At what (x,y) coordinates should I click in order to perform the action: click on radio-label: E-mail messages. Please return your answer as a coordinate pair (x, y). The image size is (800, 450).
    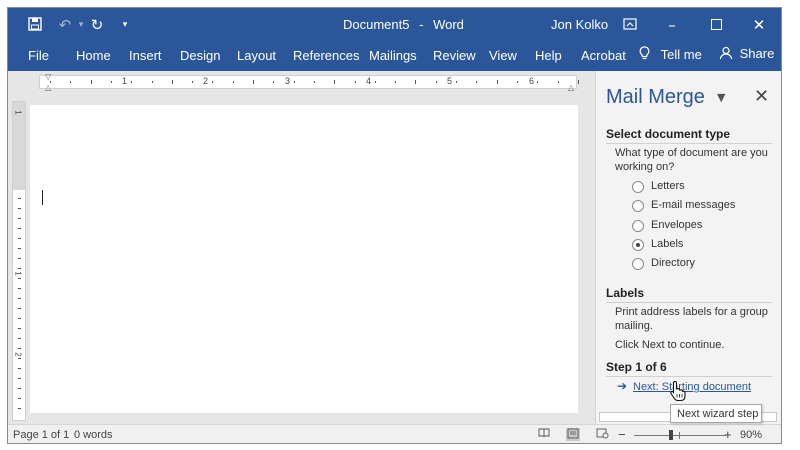
    Looking at the image, I should click on (693, 205).